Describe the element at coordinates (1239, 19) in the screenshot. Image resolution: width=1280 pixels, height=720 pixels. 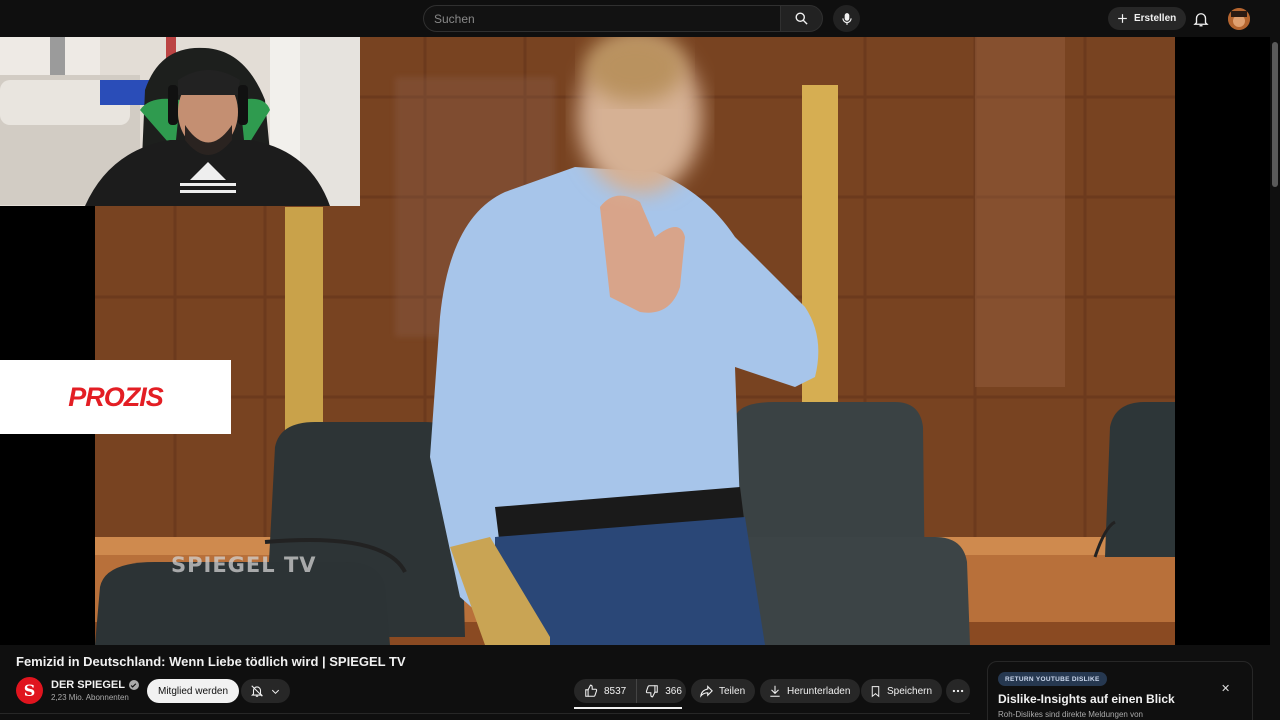
I see `user-avatar` at that location.